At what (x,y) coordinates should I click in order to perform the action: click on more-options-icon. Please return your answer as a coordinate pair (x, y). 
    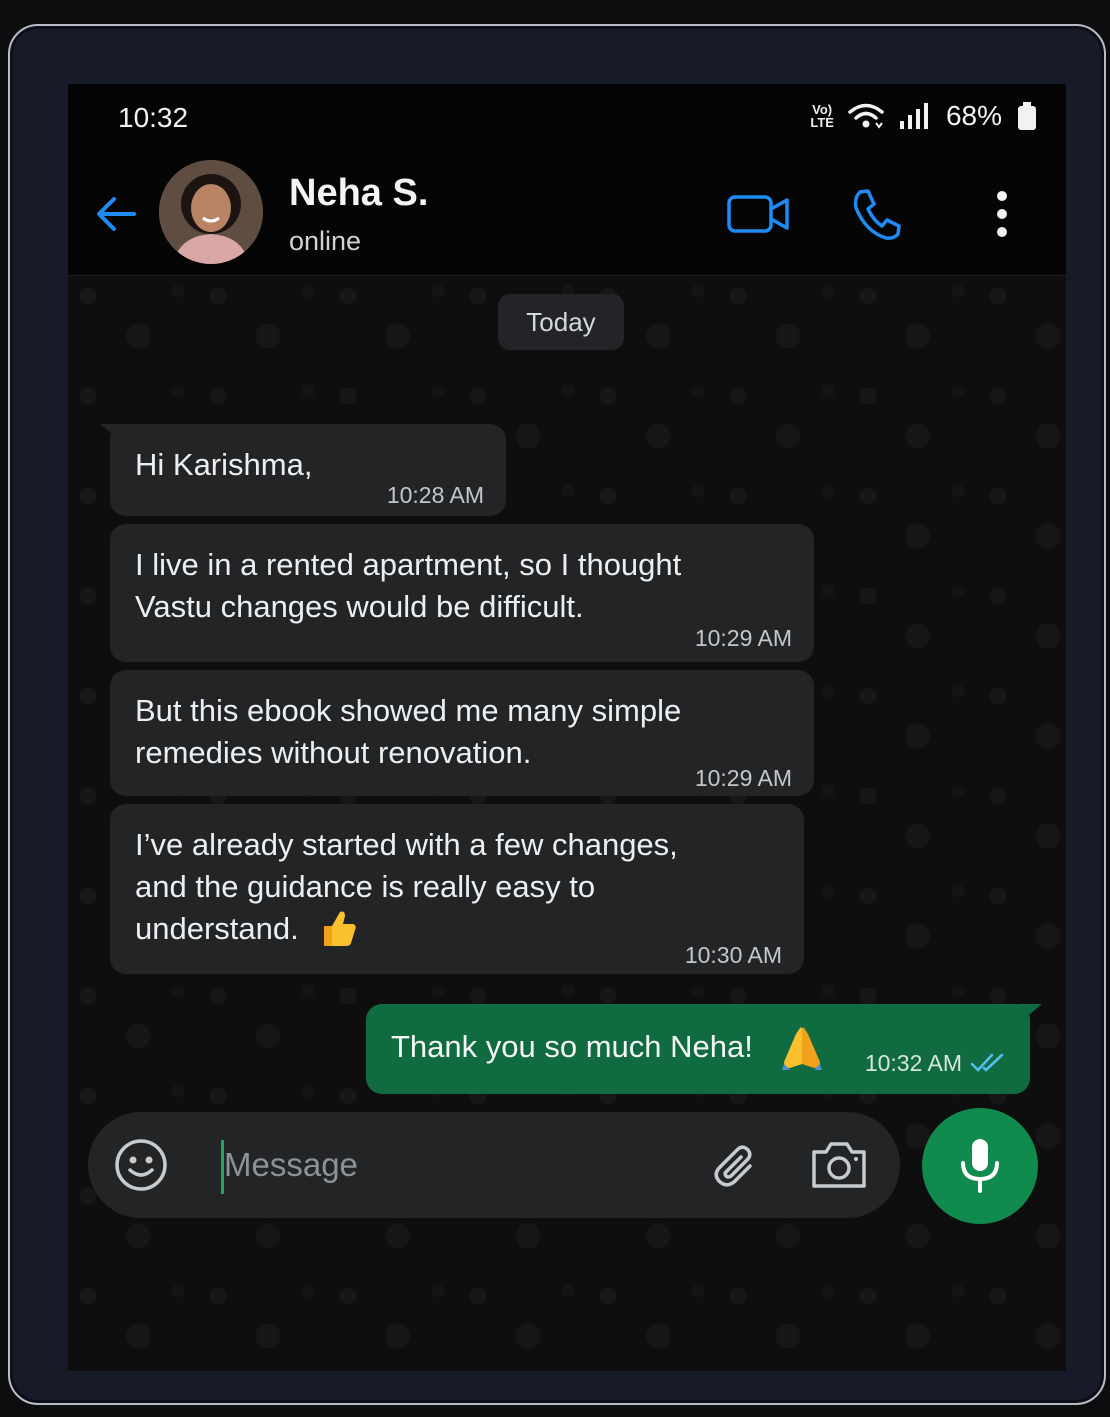
    Looking at the image, I should click on (1002, 214).